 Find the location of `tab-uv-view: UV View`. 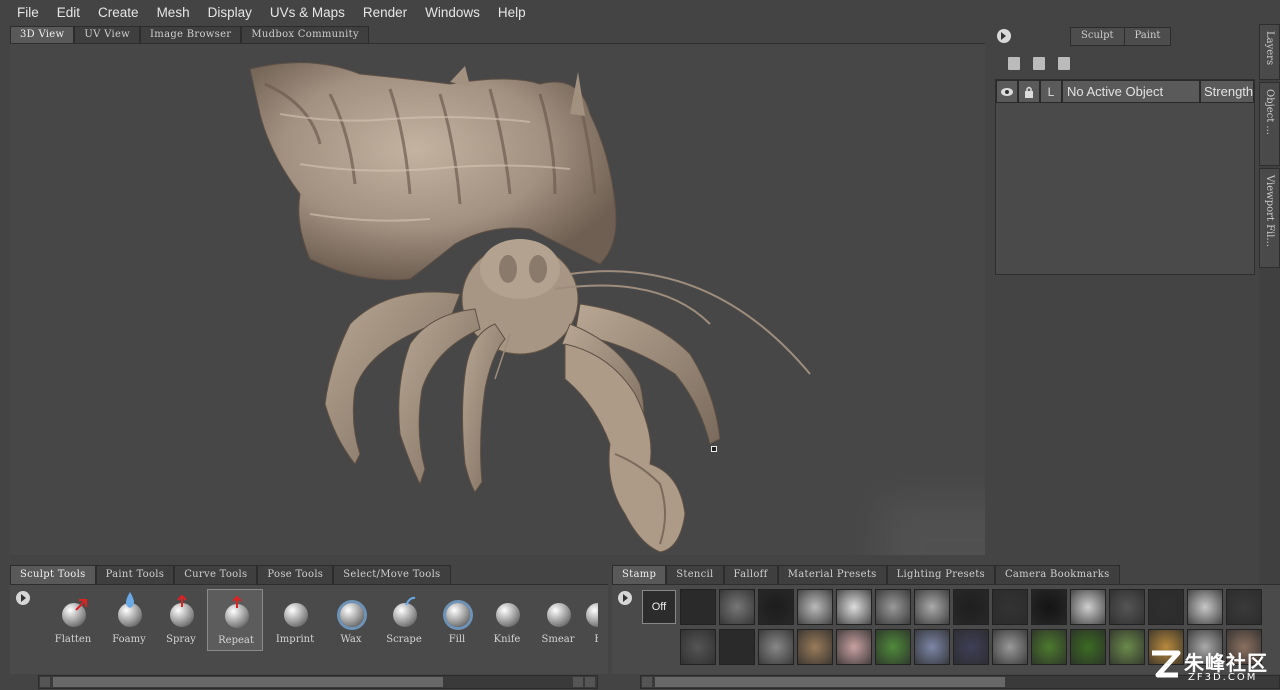

tab-uv-view: UV View is located at coordinates (107, 34).